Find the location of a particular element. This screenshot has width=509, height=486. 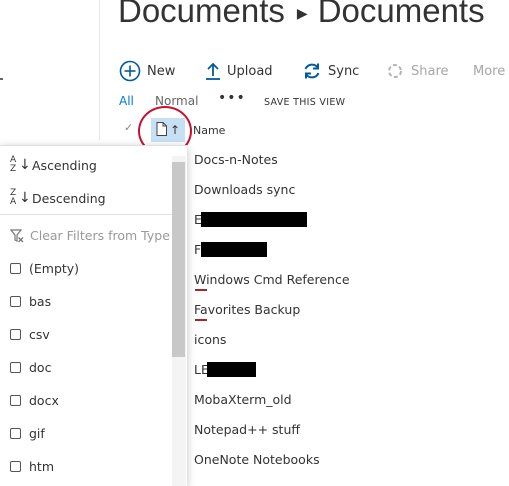

sort-letter-top: Z is located at coordinates (13, 193).